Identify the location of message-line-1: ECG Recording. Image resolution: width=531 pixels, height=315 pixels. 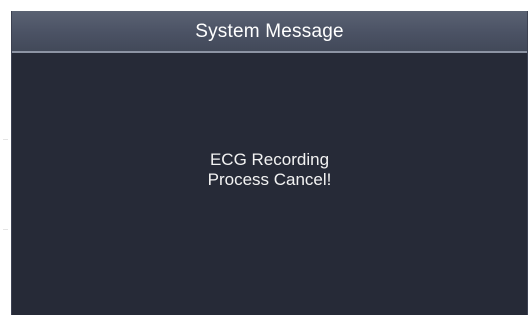
(269, 159).